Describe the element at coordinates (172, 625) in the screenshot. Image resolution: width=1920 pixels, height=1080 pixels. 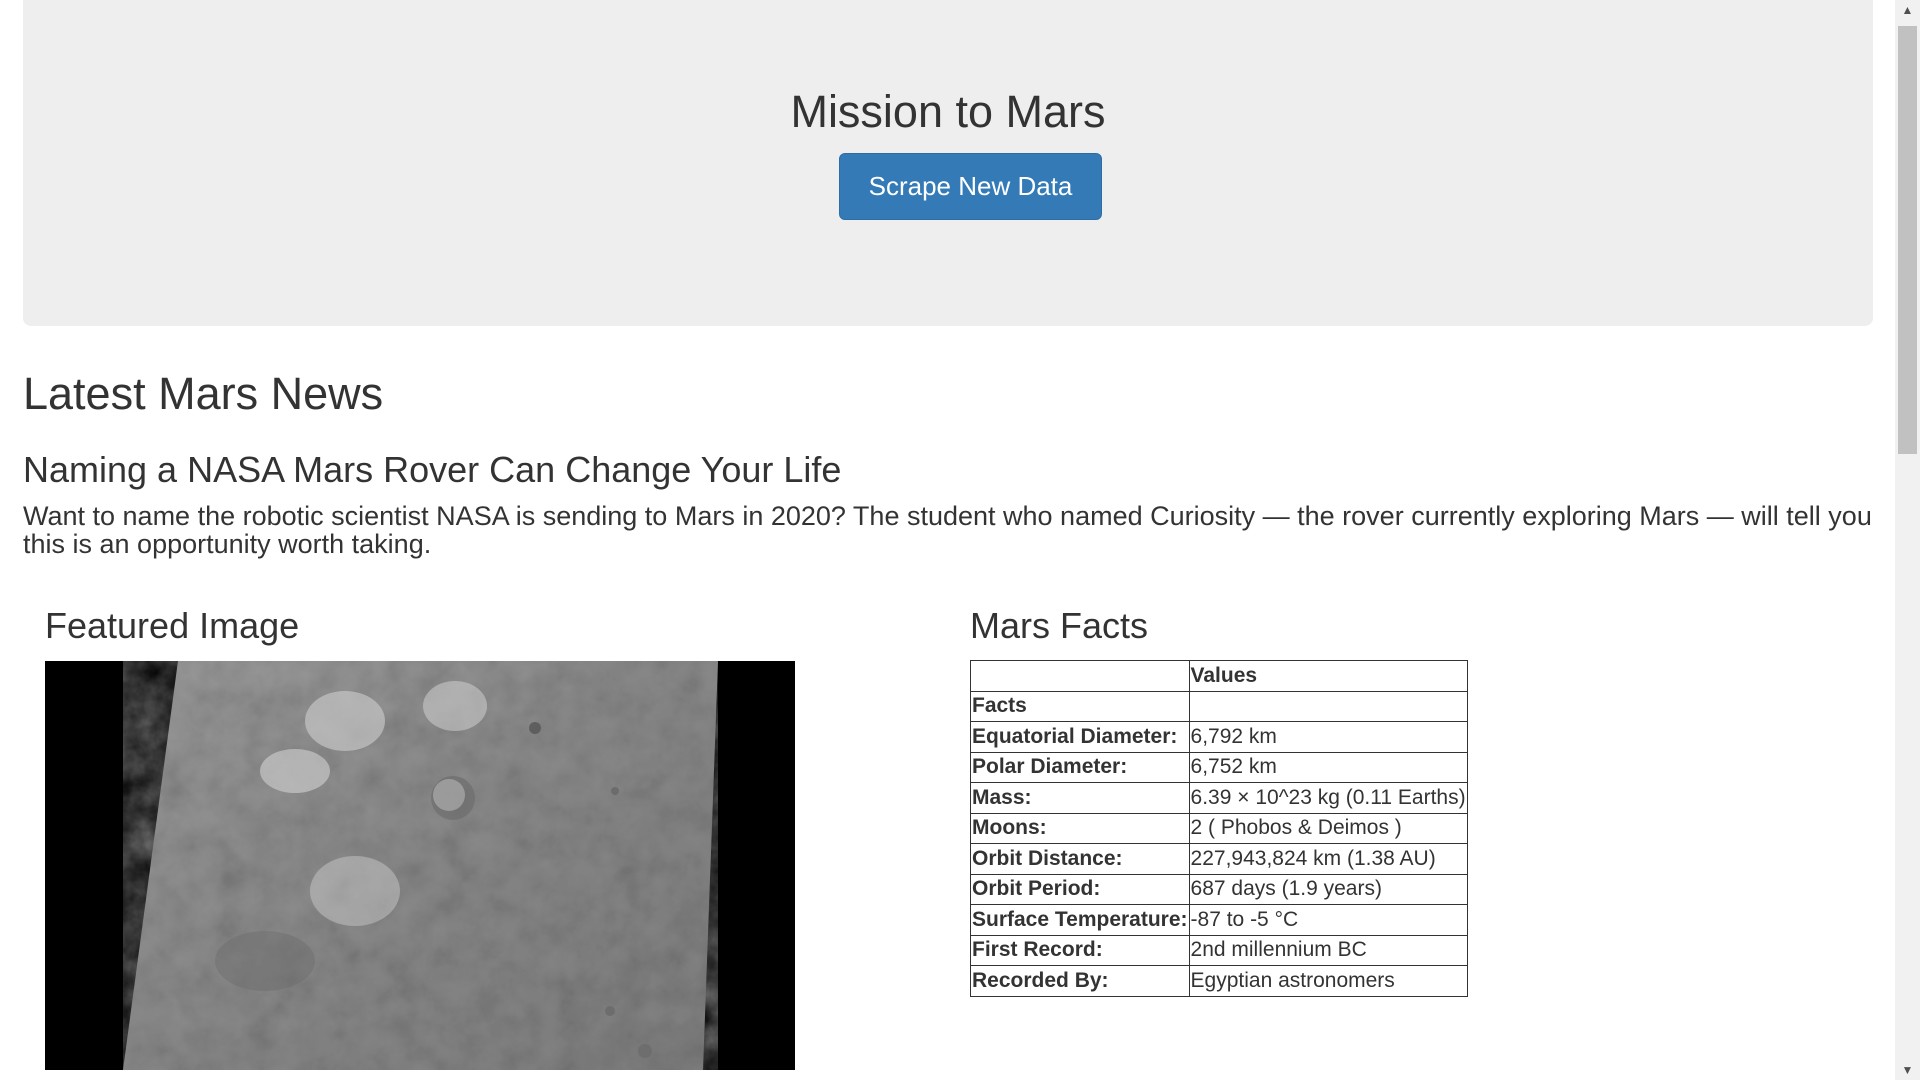
I see `featured-image-heading: Featured Image` at that location.